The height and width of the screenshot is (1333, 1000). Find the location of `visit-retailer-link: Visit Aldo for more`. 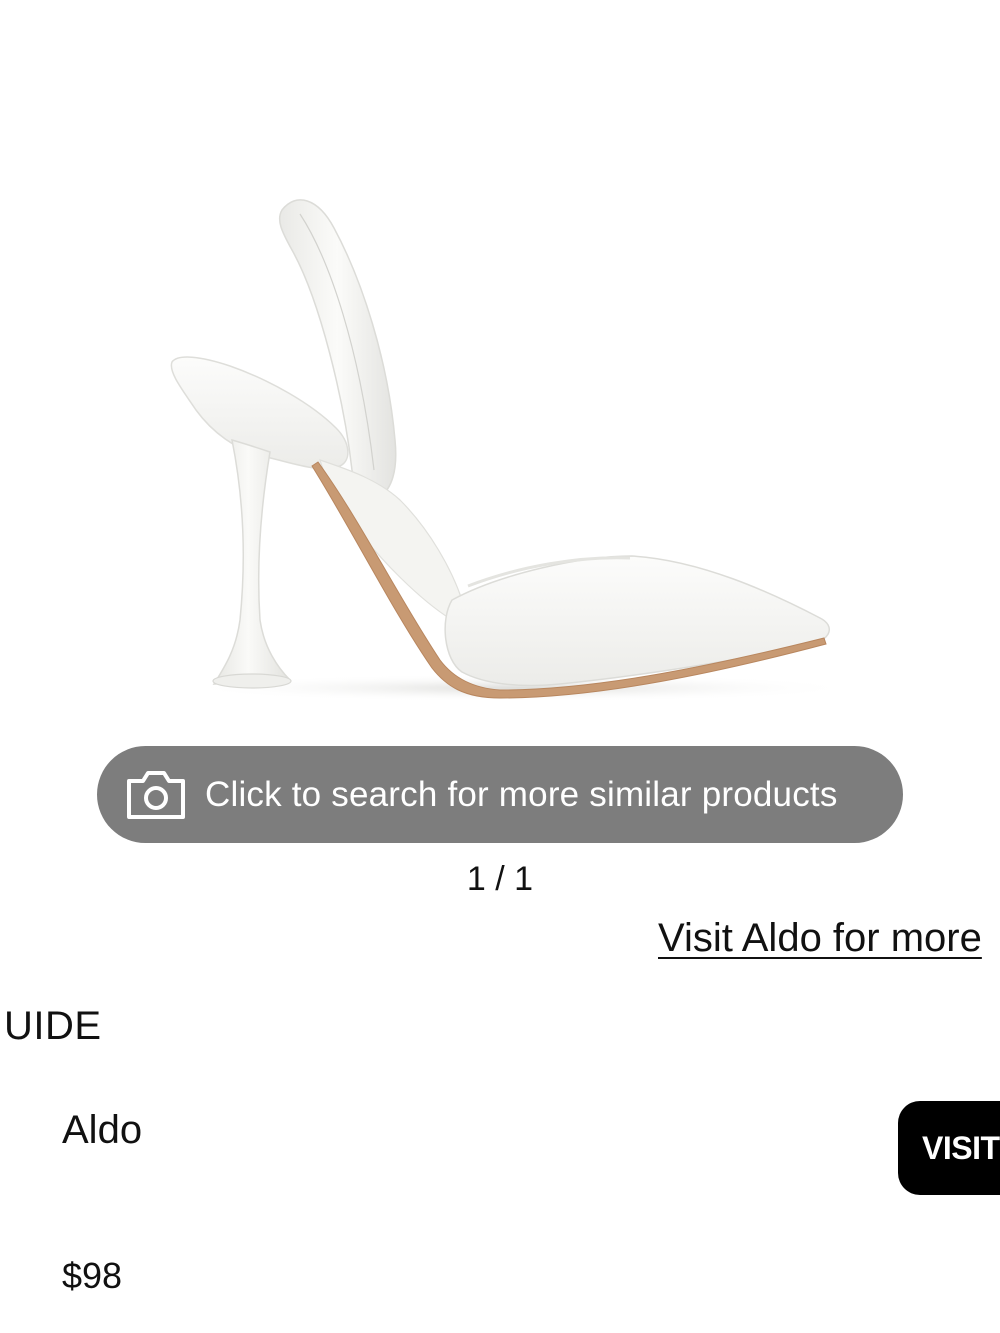

visit-retailer-link: Visit Aldo for more is located at coordinates (820, 938).